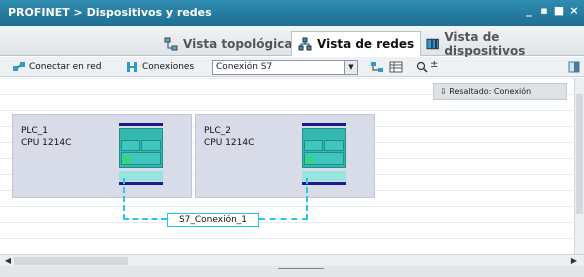 This screenshot has width=584, height=277. Describe the element at coordinates (171, 43) in the screenshot. I see `topology-icon` at that location.